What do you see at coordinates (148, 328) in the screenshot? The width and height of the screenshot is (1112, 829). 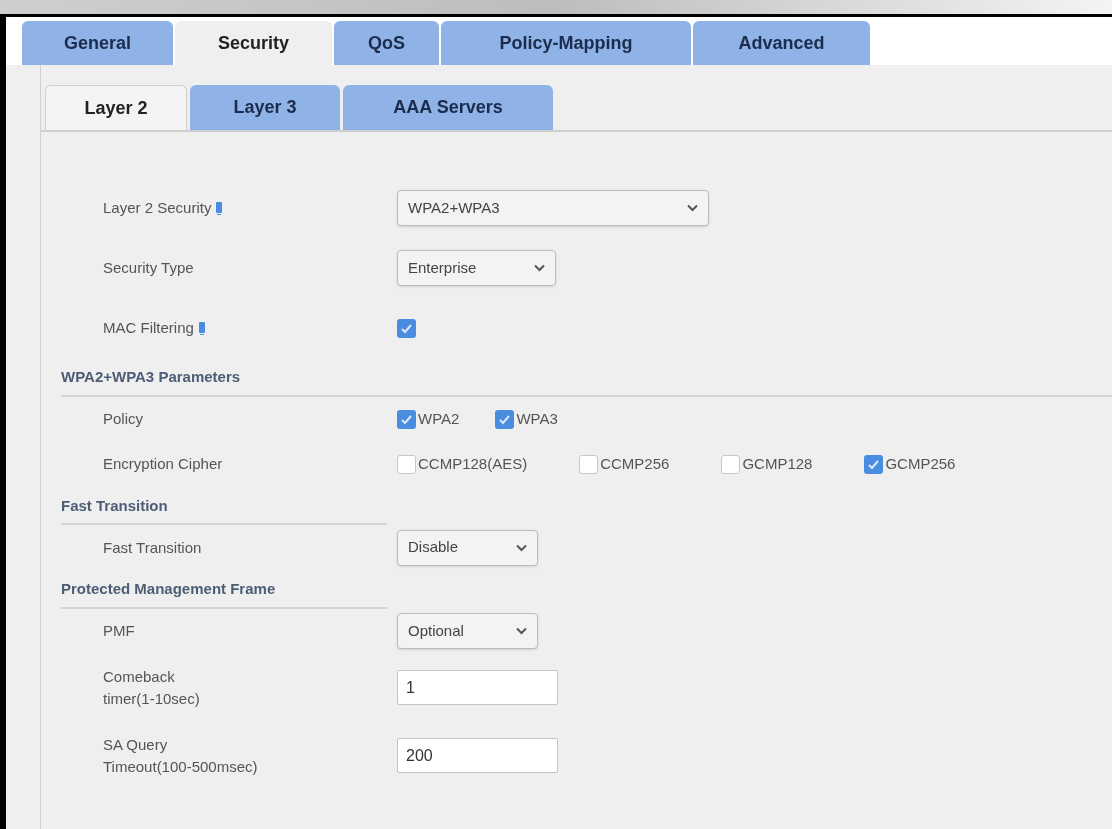 I see `field-label: MAC Filtering` at bounding box center [148, 328].